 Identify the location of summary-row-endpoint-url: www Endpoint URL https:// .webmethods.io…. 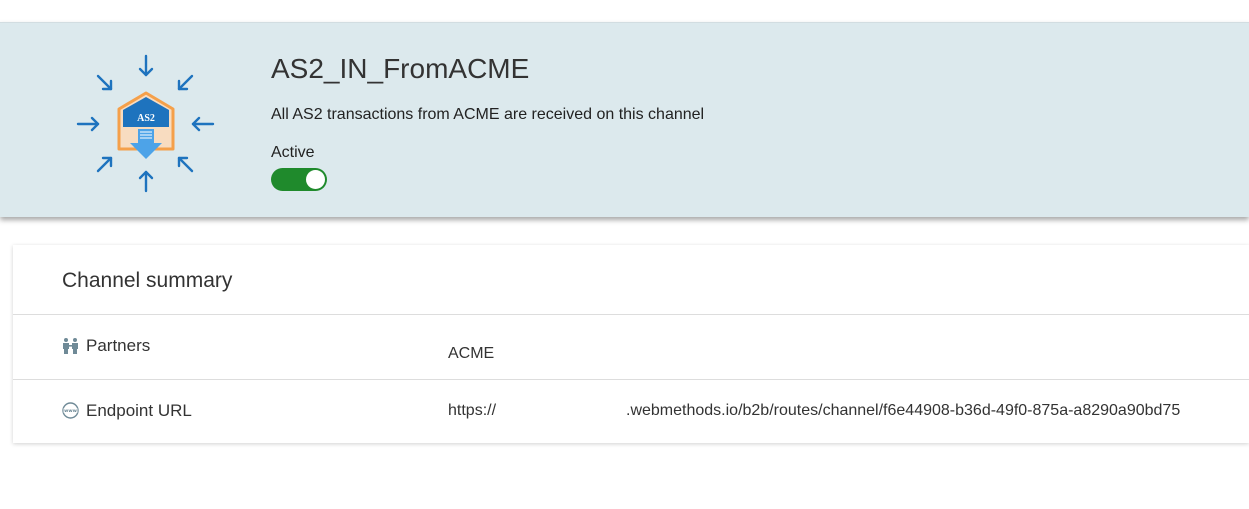
(631, 411).